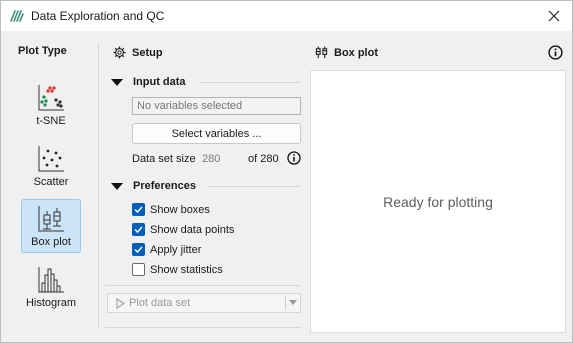 The image size is (573, 343). Describe the element at coordinates (119, 52) in the screenshot. I see `gear-icon` at that location.